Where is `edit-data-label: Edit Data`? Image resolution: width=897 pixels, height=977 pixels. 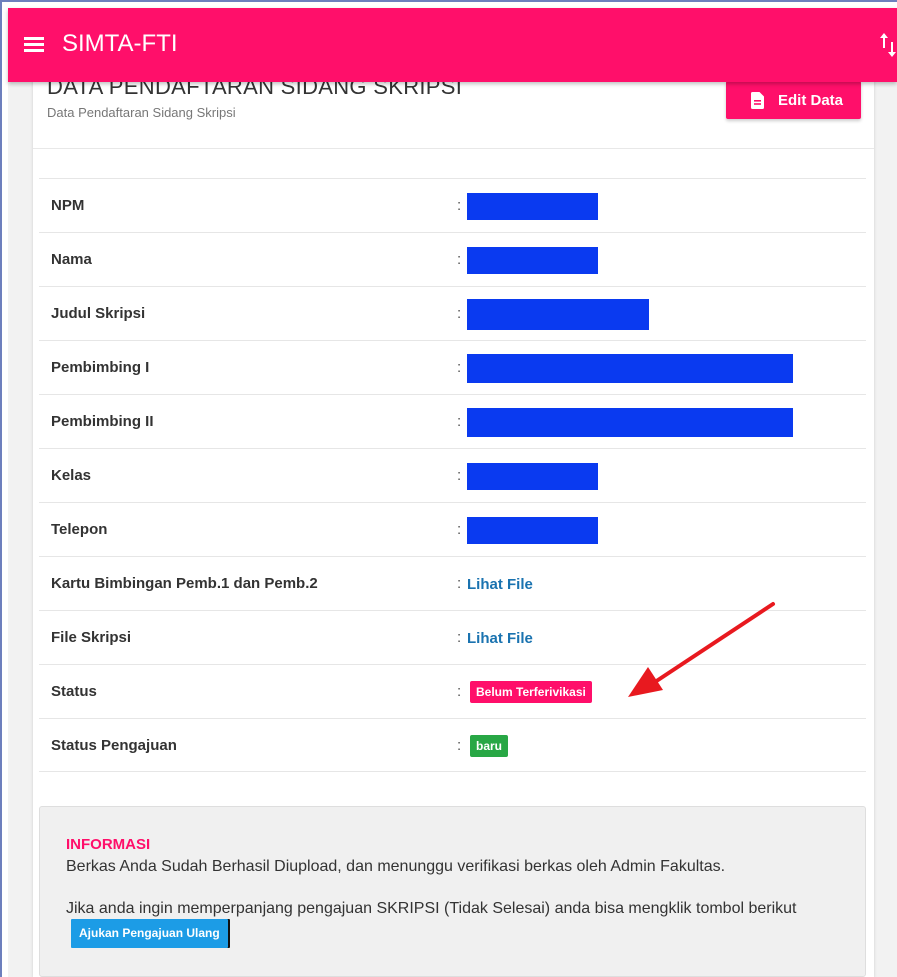
edit-data-label: Edit Data is located at coordinates (811, 100).